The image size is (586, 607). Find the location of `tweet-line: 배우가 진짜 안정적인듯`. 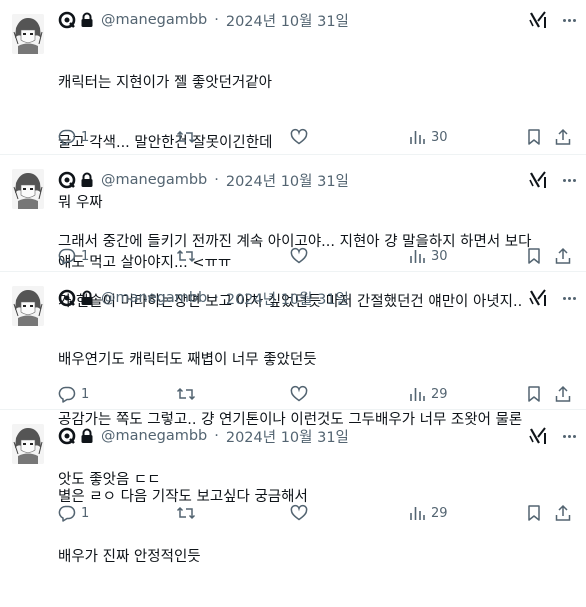

tweet-line: 배우가 진짜 안정적인듯 is located at coordinates (129, 557).